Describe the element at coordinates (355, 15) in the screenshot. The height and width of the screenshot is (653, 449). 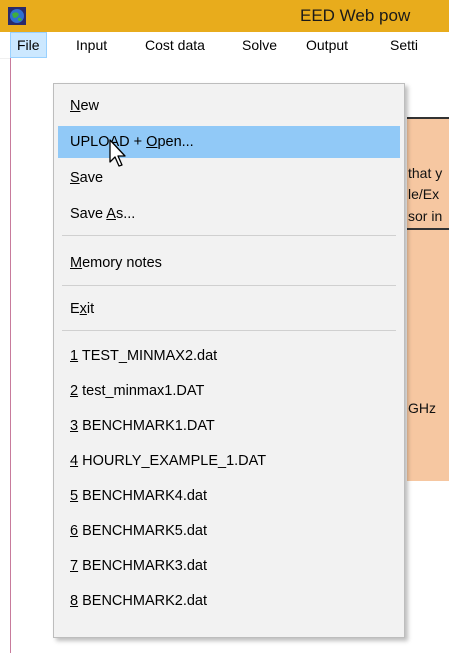
I see `window-title: EED Web pow` at that location.